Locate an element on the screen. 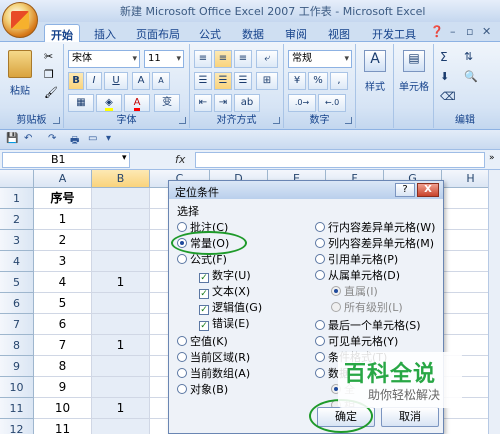 This screenshot has width=500, height=434. save-icon: 💾 is located at coordinates (12, 139).